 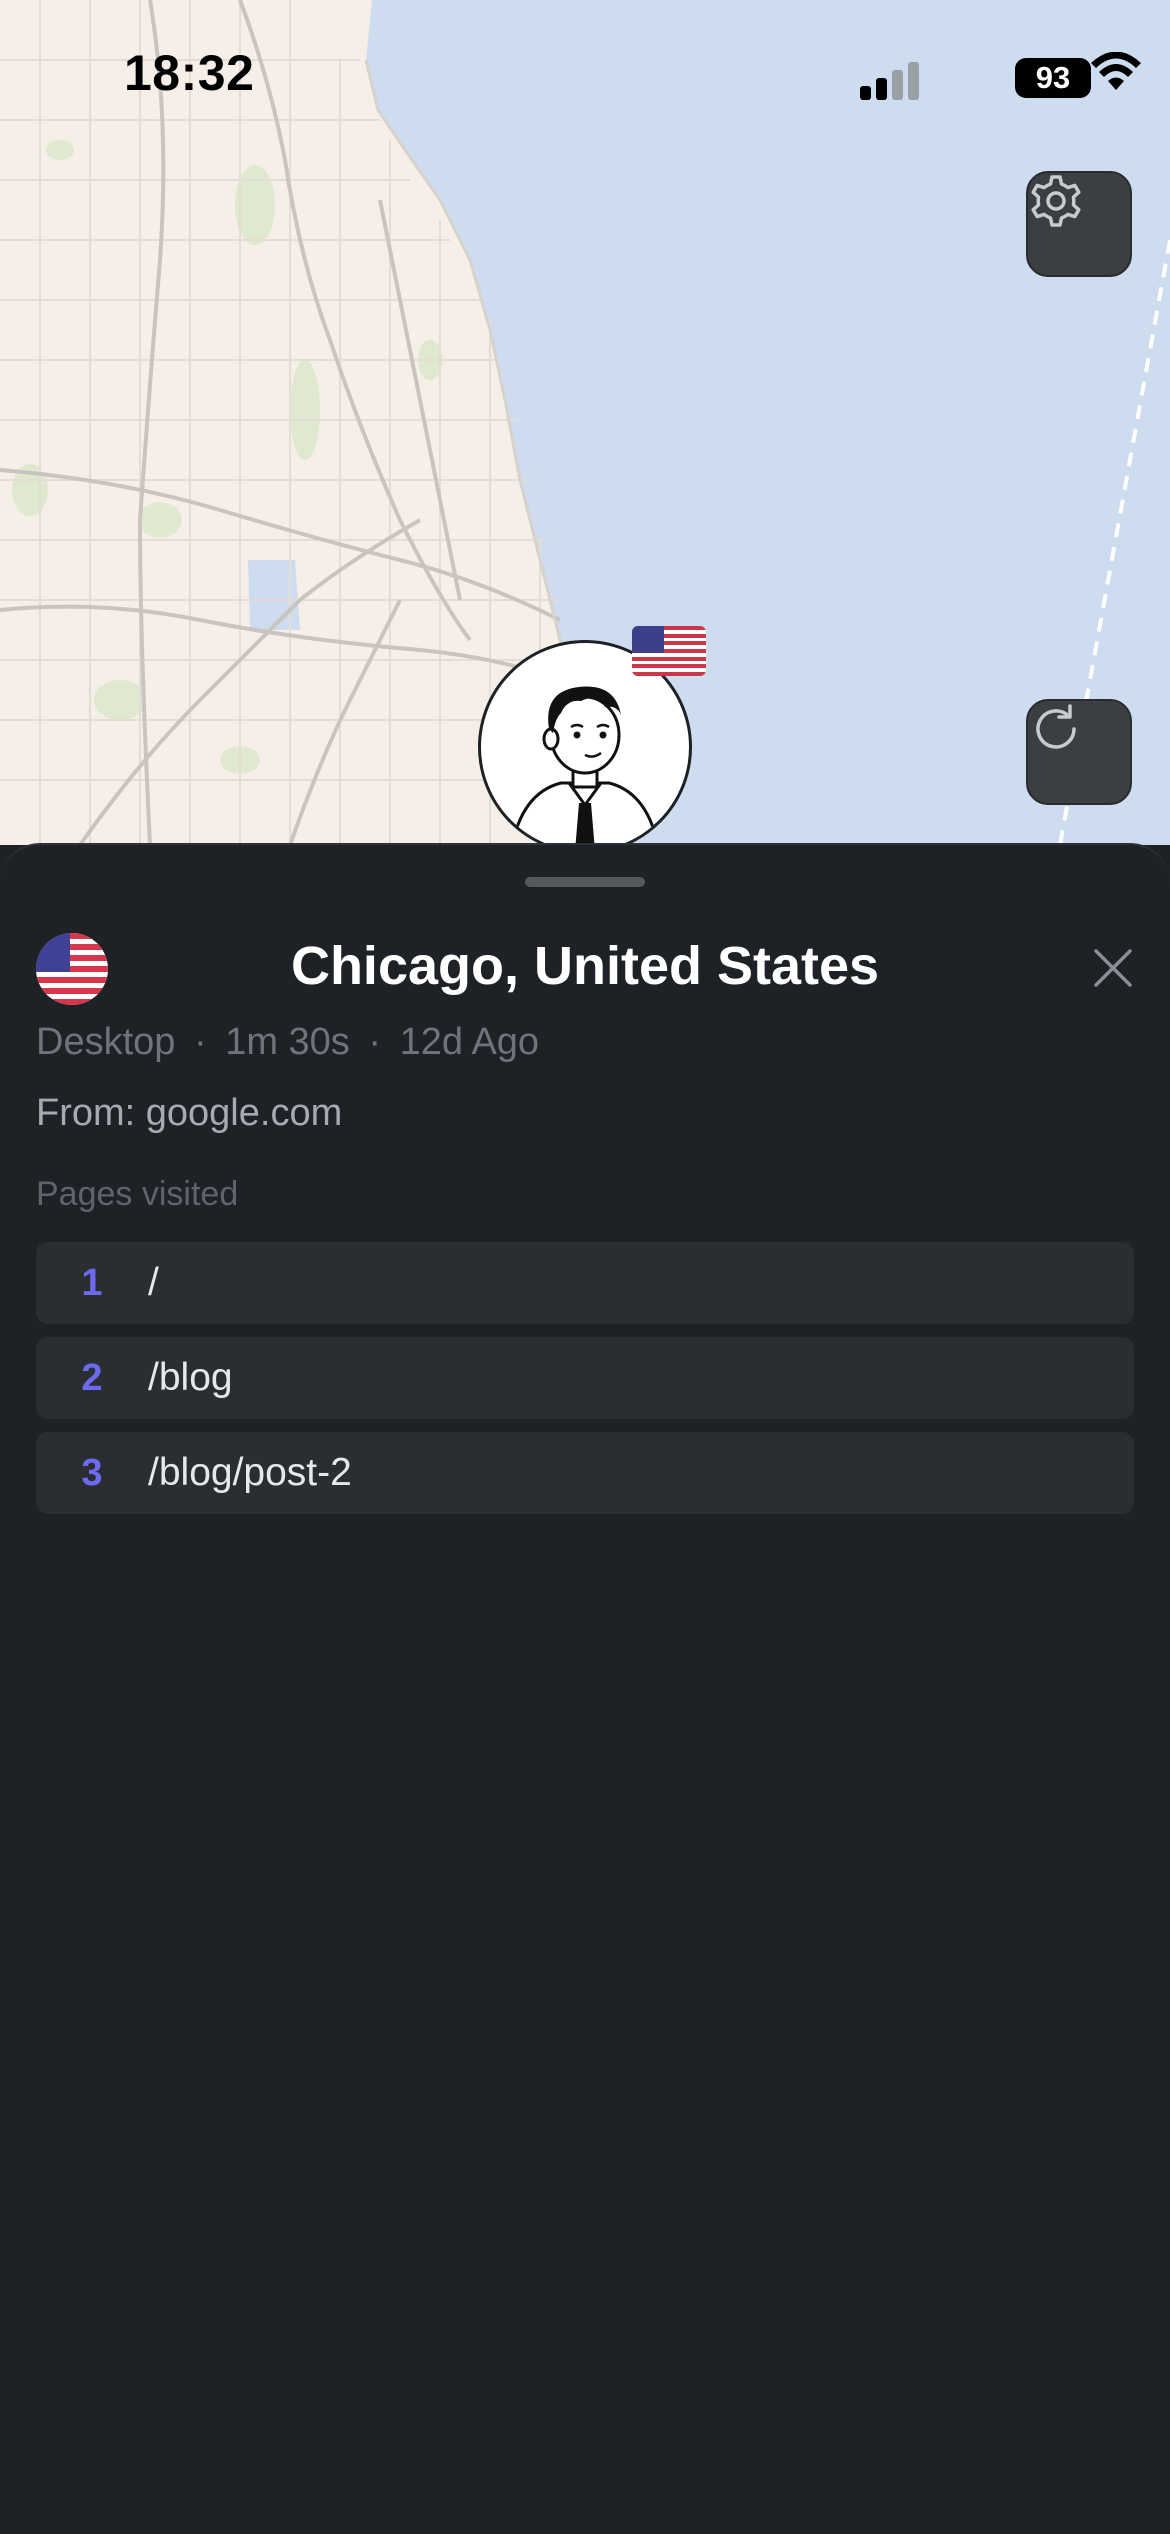 I want to click on settings-button, so click(x=1079, y=224).